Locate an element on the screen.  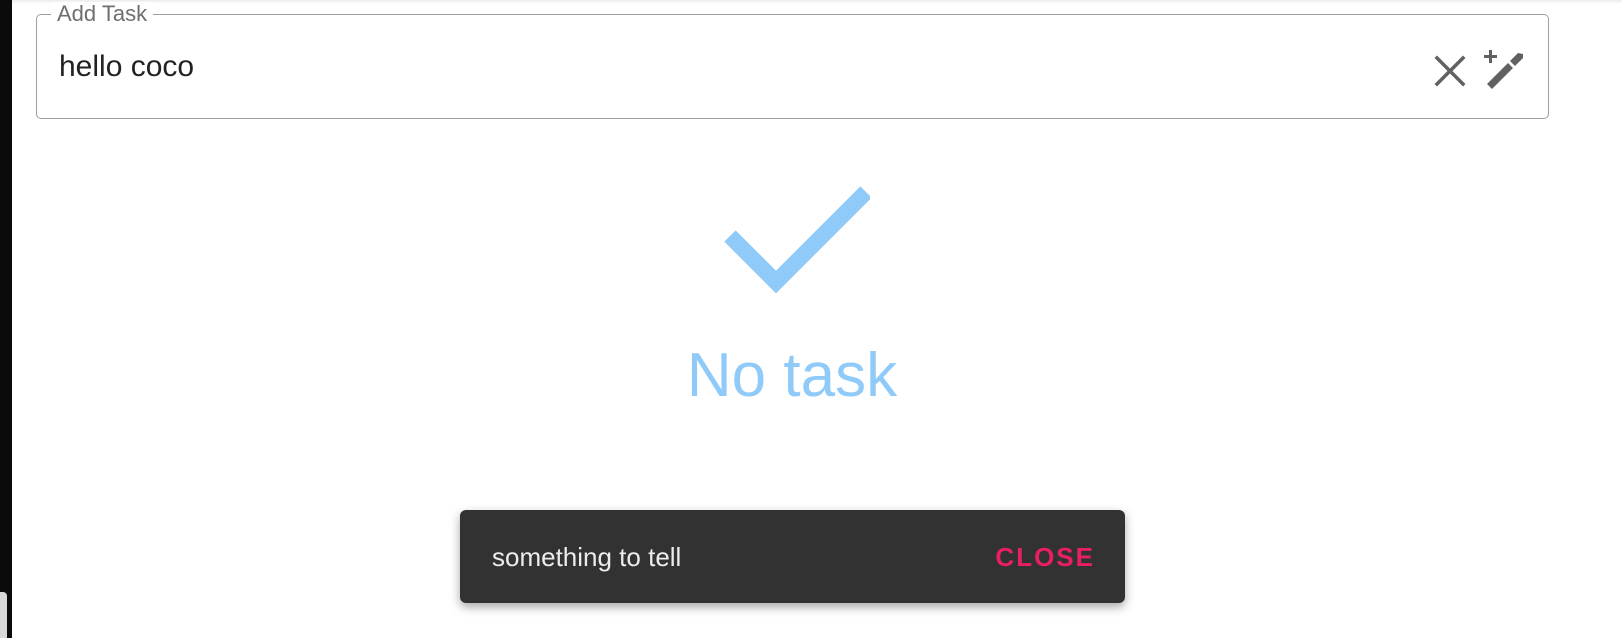
clear-input-button is located at coordinates (1450, 71).